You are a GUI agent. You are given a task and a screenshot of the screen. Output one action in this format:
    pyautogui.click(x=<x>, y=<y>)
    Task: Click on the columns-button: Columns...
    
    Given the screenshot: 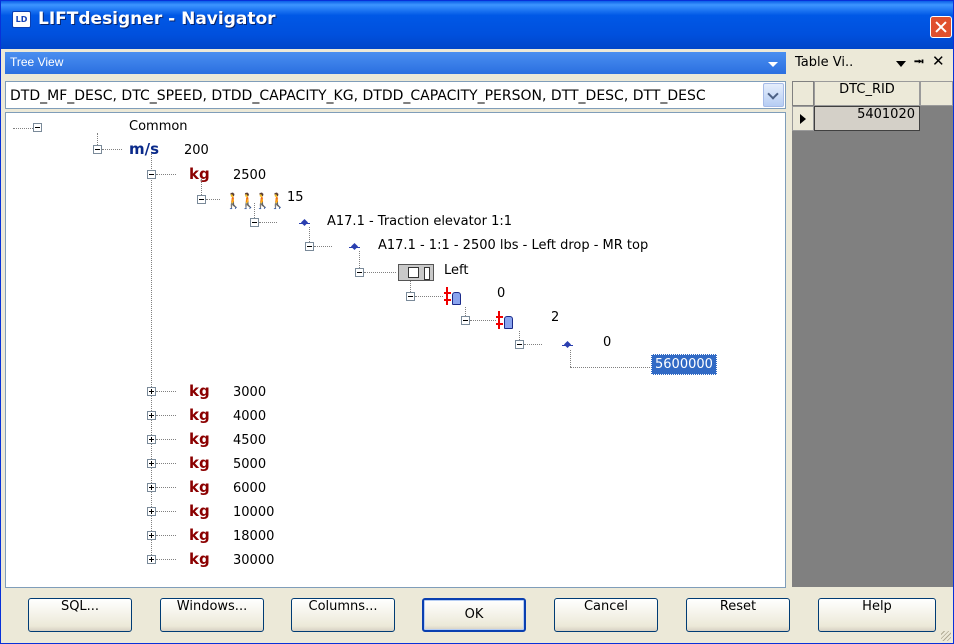 What is the action you would take?
    pyautogui.click(x=343, y=615)
    